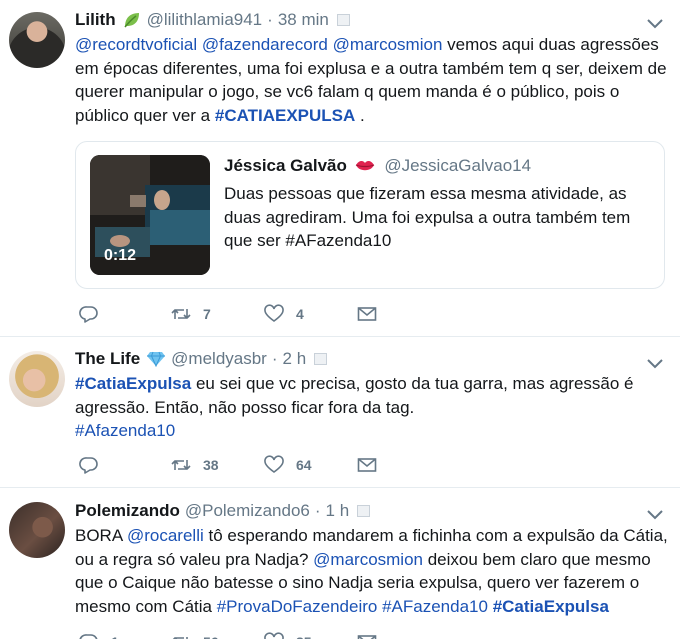  Describe the element at coordinates (303, 20) in the screenshot. I see `timestamp: 38 min` at that location.